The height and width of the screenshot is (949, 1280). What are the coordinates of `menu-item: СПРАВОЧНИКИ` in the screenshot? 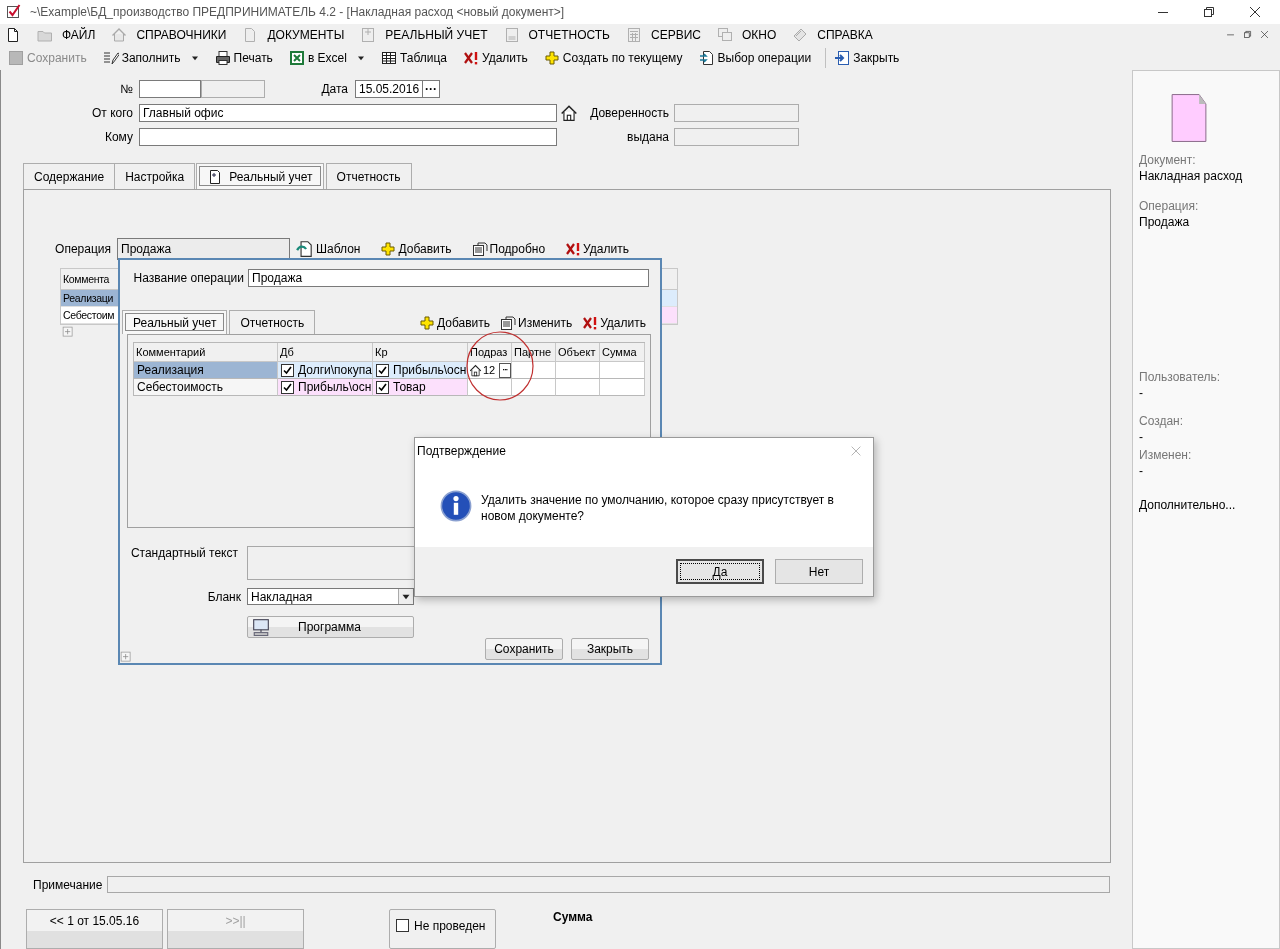 It's located at (169, 34).